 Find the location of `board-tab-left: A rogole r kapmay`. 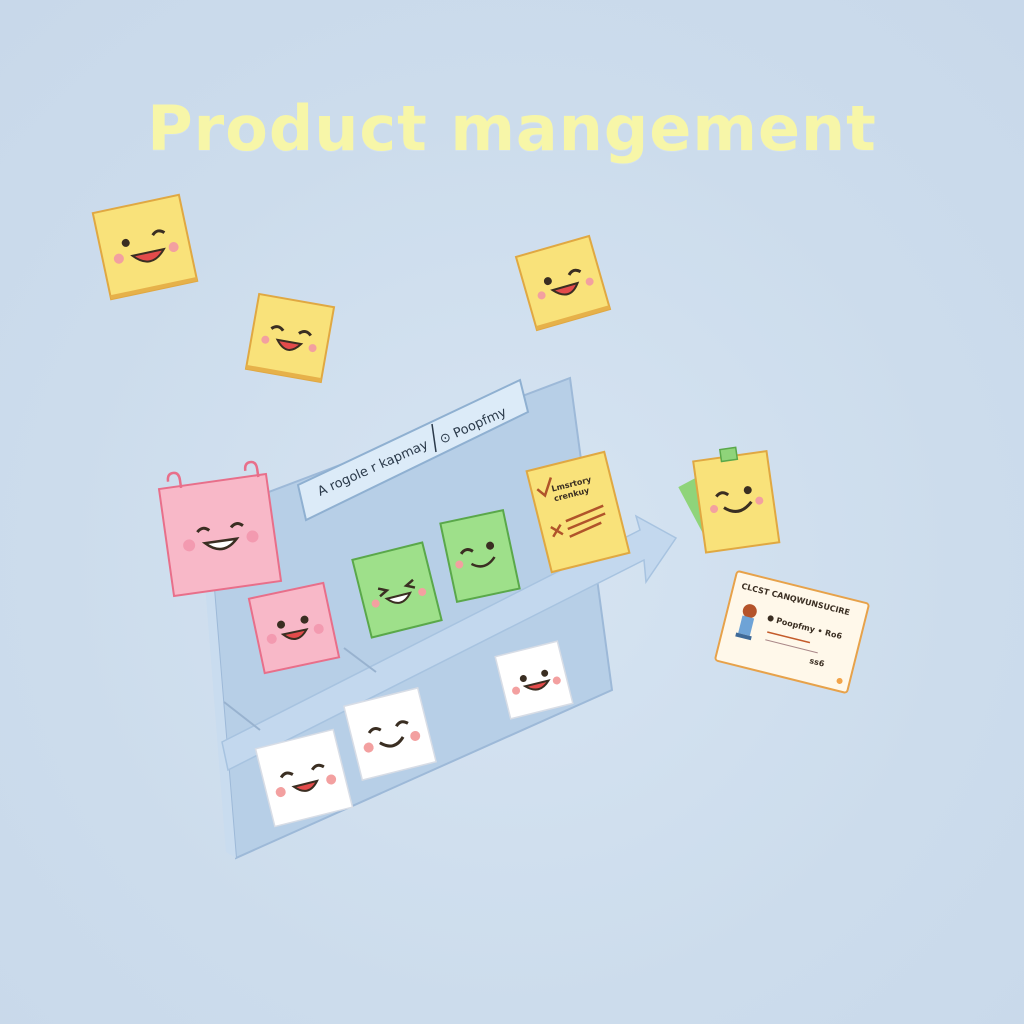

board-tab-left: A rogole r kapmay is located at coordinates (373, 468).